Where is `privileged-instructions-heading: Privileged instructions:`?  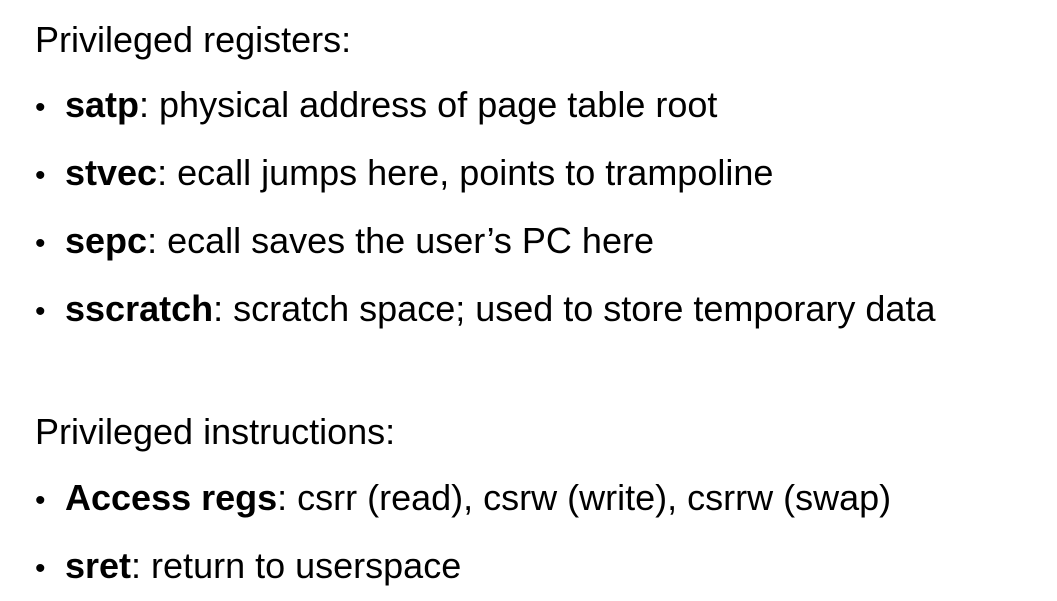 privileged-instructions-heading: Privileged instructions: is located at coordinates (215, 431).